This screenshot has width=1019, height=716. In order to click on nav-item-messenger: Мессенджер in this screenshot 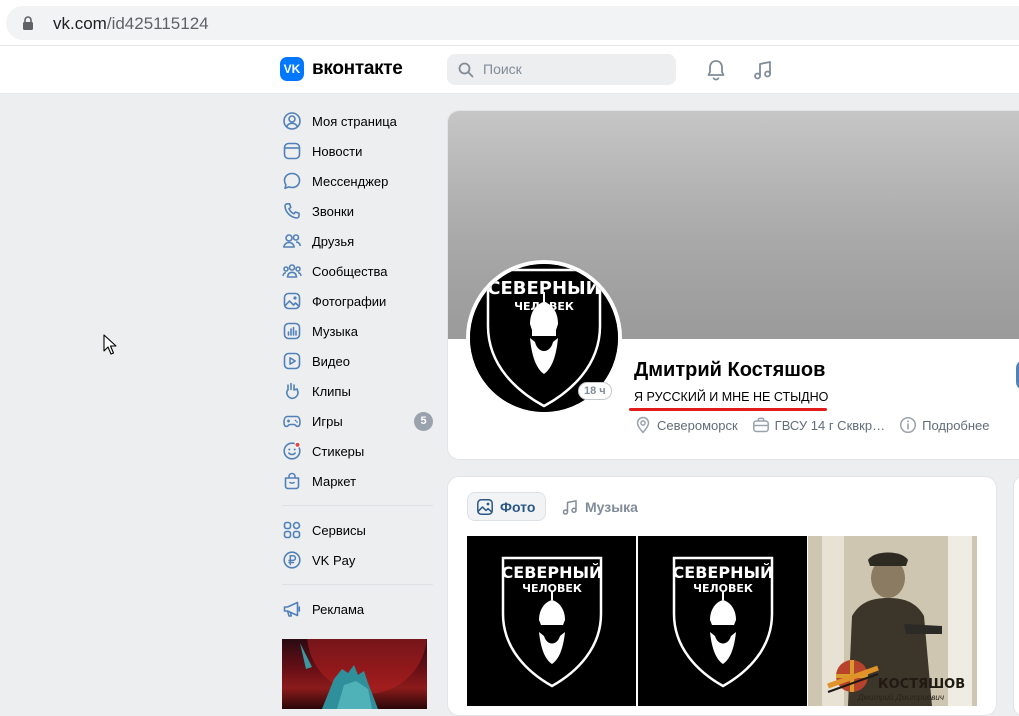, I will do `click(357, 181)`.